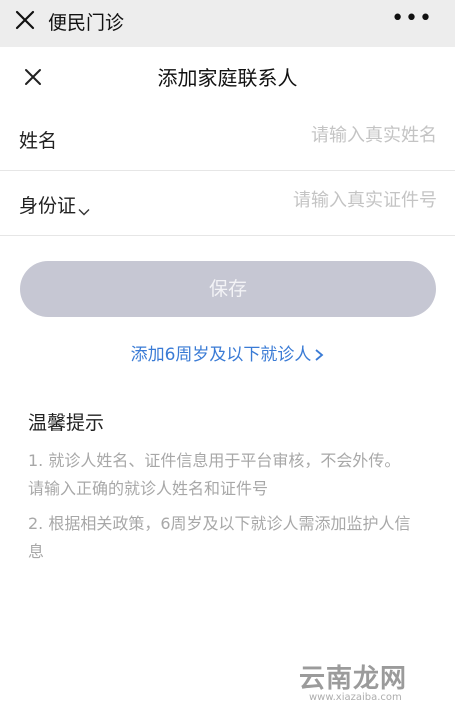 This screenshot has height=722, width=455. I want to click on app-title: 便民门诊, so click(86, 23).